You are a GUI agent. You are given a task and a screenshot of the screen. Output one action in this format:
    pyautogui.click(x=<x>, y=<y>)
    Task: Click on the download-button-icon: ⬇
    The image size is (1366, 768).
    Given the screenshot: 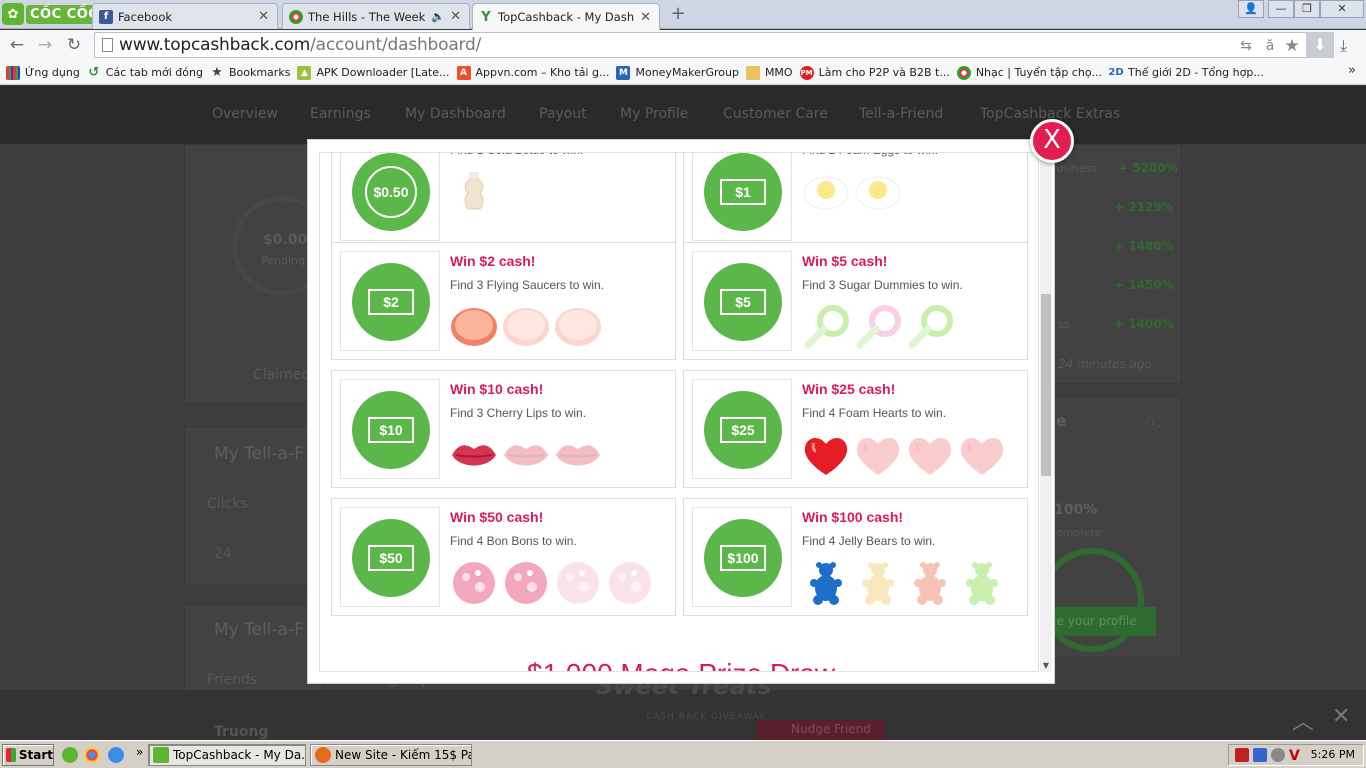 What is the action you would take?
    pyautogui.click(x=1320, y=45)
    